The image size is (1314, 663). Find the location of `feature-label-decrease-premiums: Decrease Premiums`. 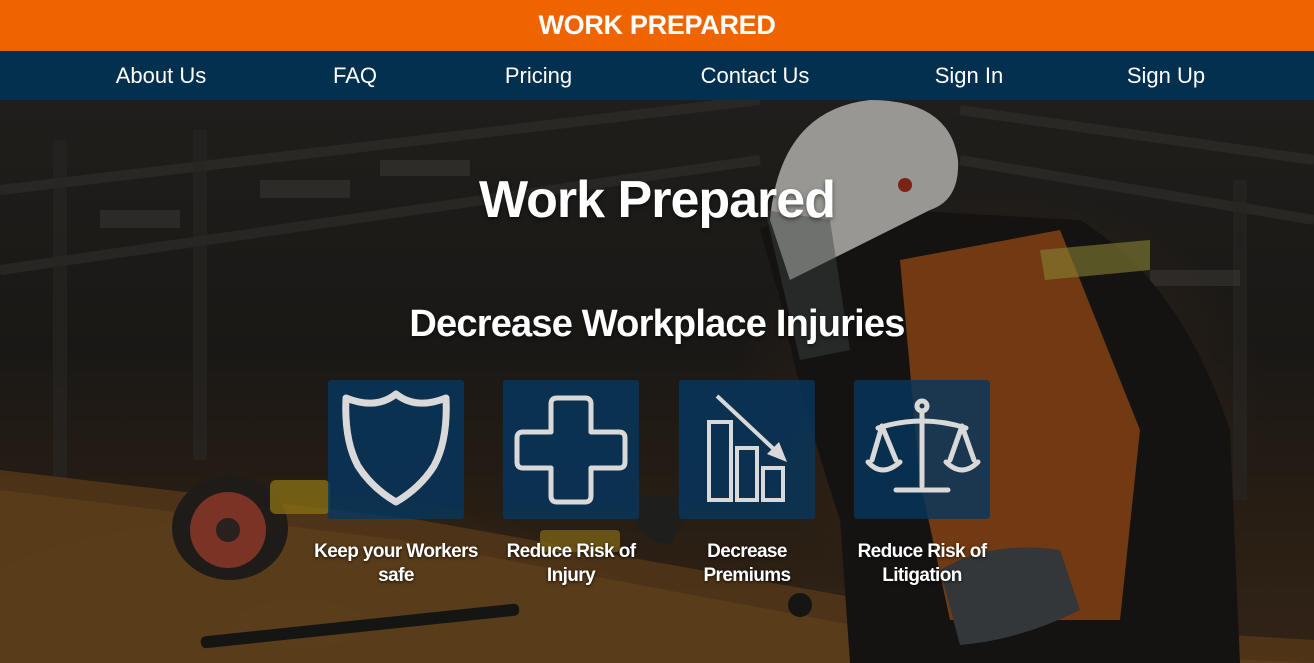

feature-label-decrease-premiums: Decrease Premiums is located at coordinates (747, 563).